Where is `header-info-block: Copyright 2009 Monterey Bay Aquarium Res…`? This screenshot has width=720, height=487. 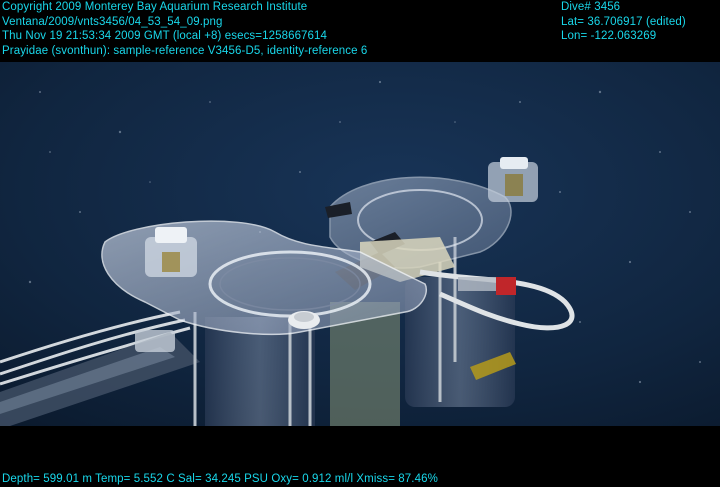 header-info-block: Copyright 2009 Monterey Bay Aquarium Res… is located at coordinates (184, 29).